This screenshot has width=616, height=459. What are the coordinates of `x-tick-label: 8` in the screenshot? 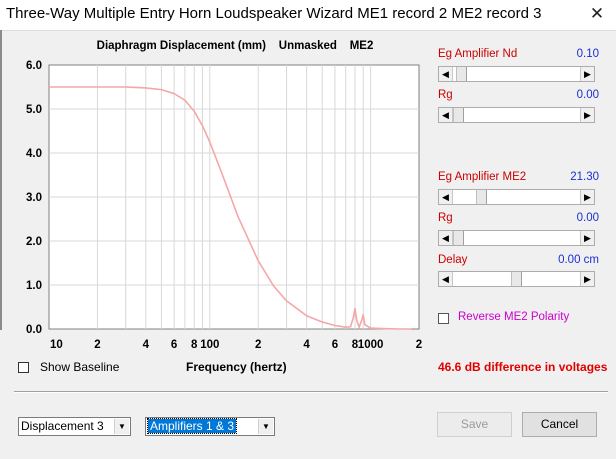 It's located at (194, 345).